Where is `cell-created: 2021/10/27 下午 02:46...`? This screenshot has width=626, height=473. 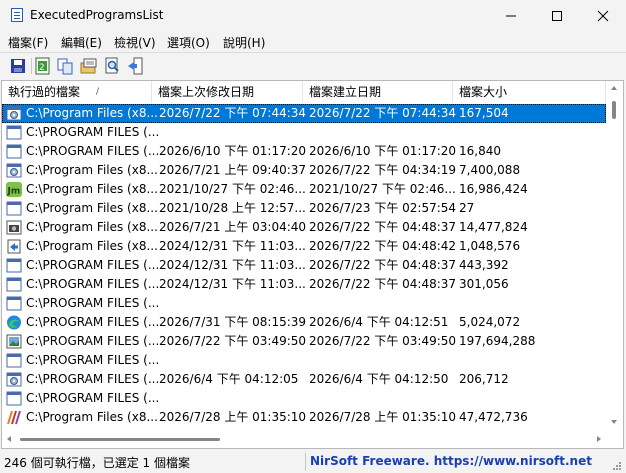
cell-created: 2021/10/27 下午 02:46... is located at coordinates (382, 189).